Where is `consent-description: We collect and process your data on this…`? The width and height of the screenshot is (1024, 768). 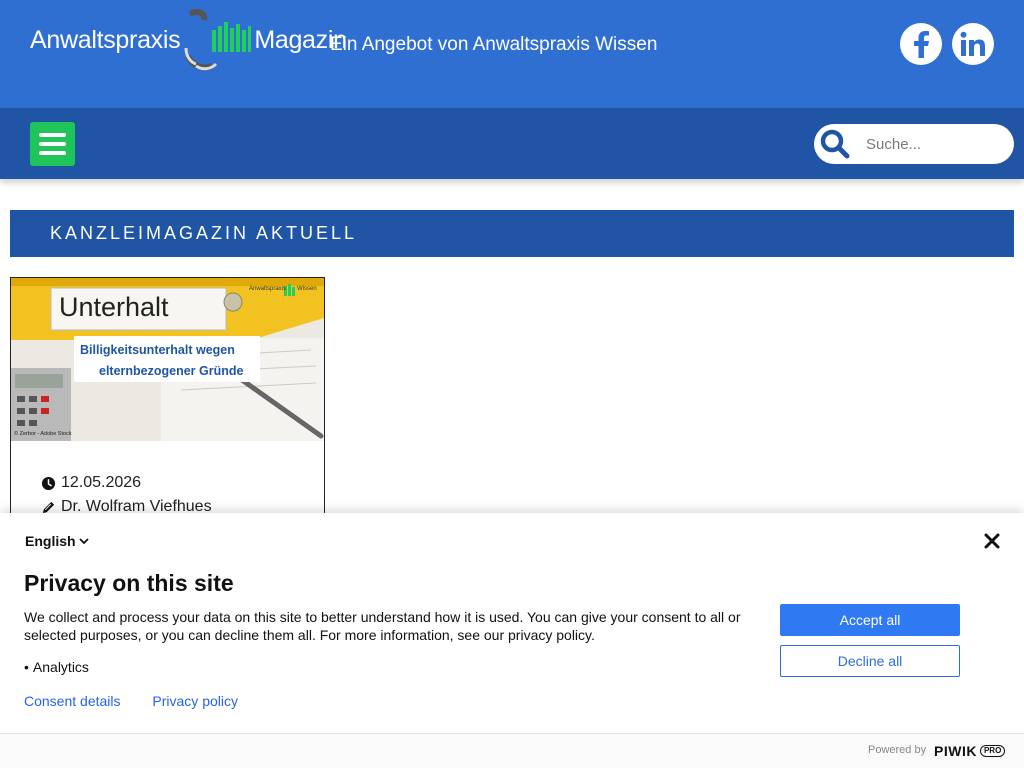
consent-description: We collect and process your data on this… is located at coordinates (382, 626).